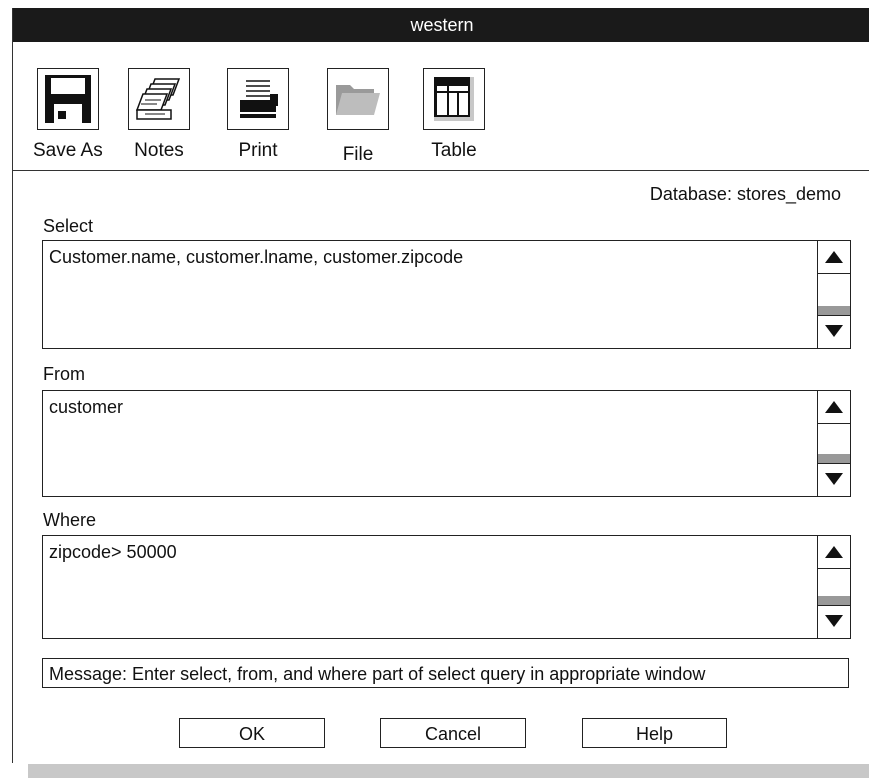 The width and height of the screenshot is (869, 778). What do you see at coordinates (833, 294) in the screenshot?
I see `select-scrollbar` at bounding box center [833, 294].